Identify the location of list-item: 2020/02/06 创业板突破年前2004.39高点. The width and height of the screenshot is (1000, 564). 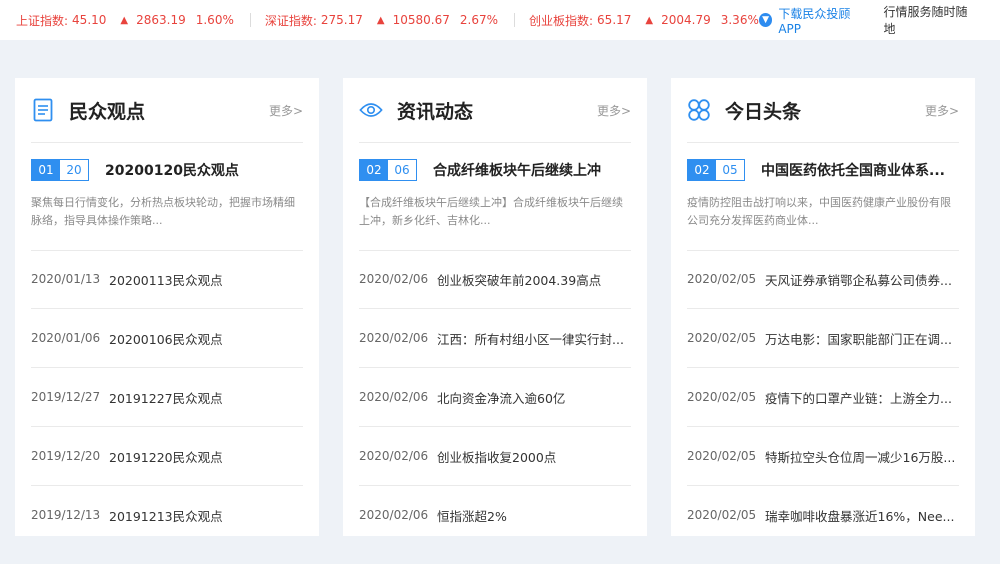
(495, 279).